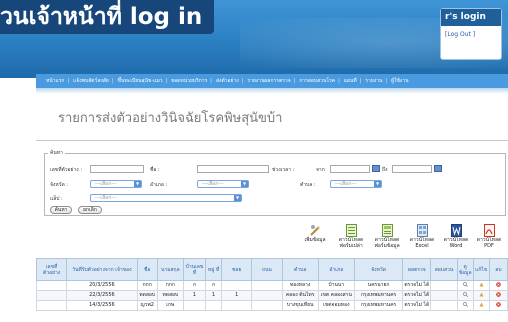 This screenshot has width=508, height=322. Describe the element at coordinates (170, 285) in the screenshot. I see `cell-last-name: กกก` at that location.